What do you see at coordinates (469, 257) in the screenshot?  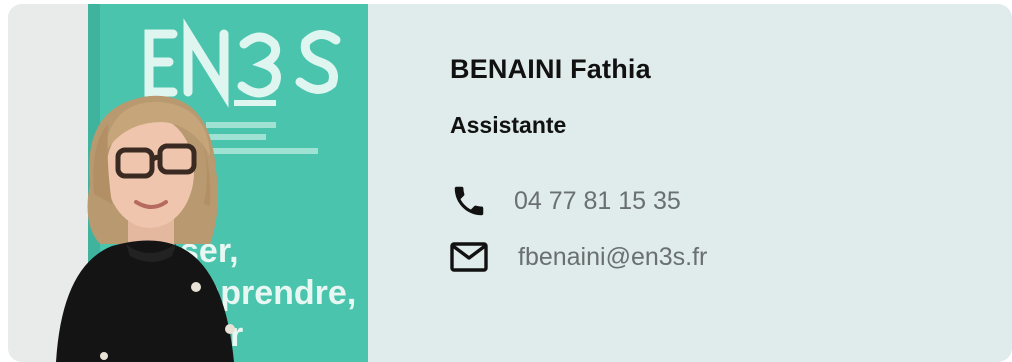 I see `mail-icon` at bounding box center [469, 257].